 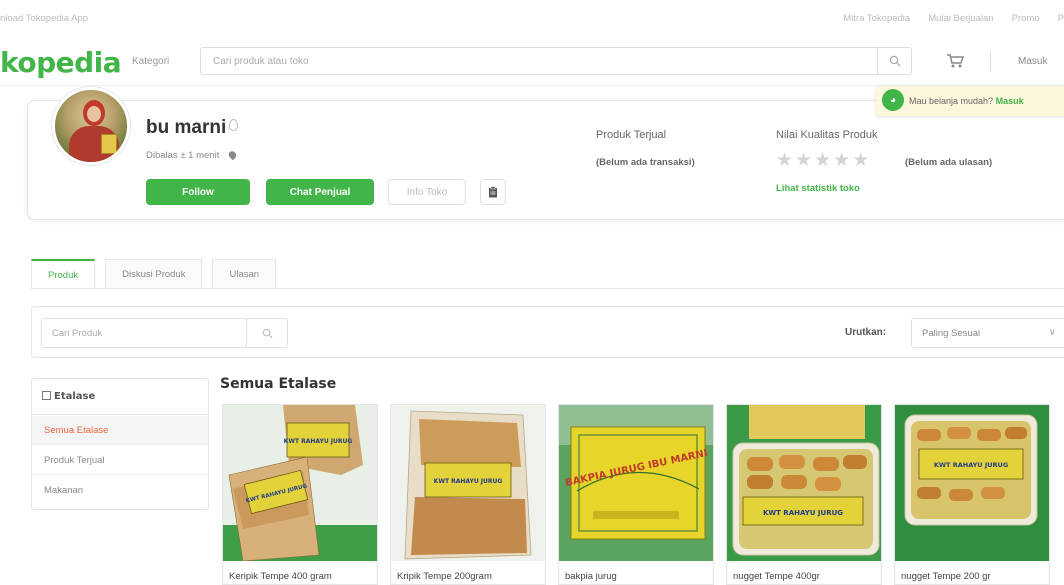 I want to click on shop-tabs: Produk Diskusi Produk Ulasan, so click(x=154, y=274).